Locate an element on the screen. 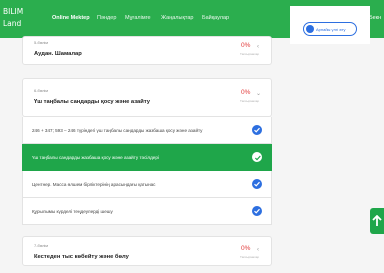 The width and height of the screenshot is (384, 273). logo-line-1: BILIM is located at coordinates (13, 11).